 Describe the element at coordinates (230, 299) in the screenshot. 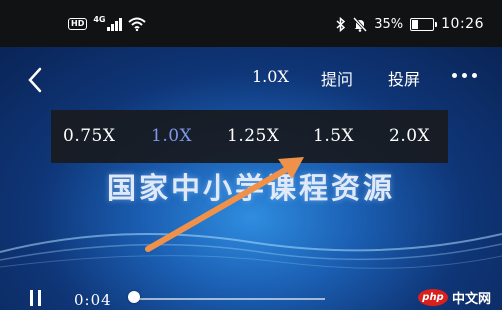

I see `progress-track` at that location.